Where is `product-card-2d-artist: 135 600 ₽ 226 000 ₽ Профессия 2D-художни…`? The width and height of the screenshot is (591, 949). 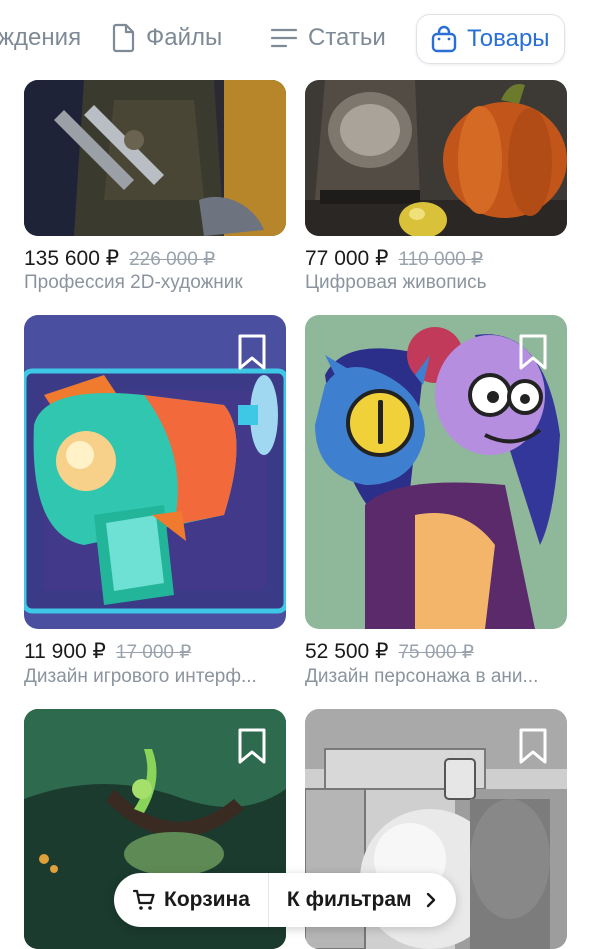
product-card-2d-artist: 135 600 ₽ 226 000 ₽ Профессия 2D-художни… is located at coordinates (155, 187).